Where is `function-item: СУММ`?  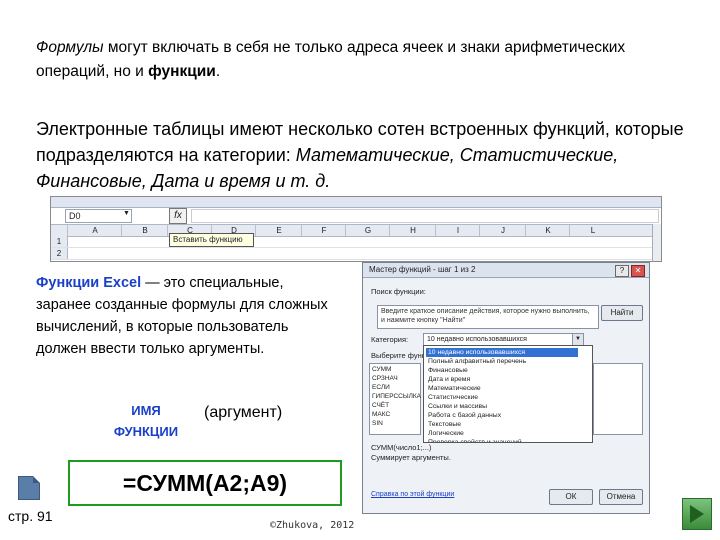 function-item: СУММ is located at coordinates (381, 370).